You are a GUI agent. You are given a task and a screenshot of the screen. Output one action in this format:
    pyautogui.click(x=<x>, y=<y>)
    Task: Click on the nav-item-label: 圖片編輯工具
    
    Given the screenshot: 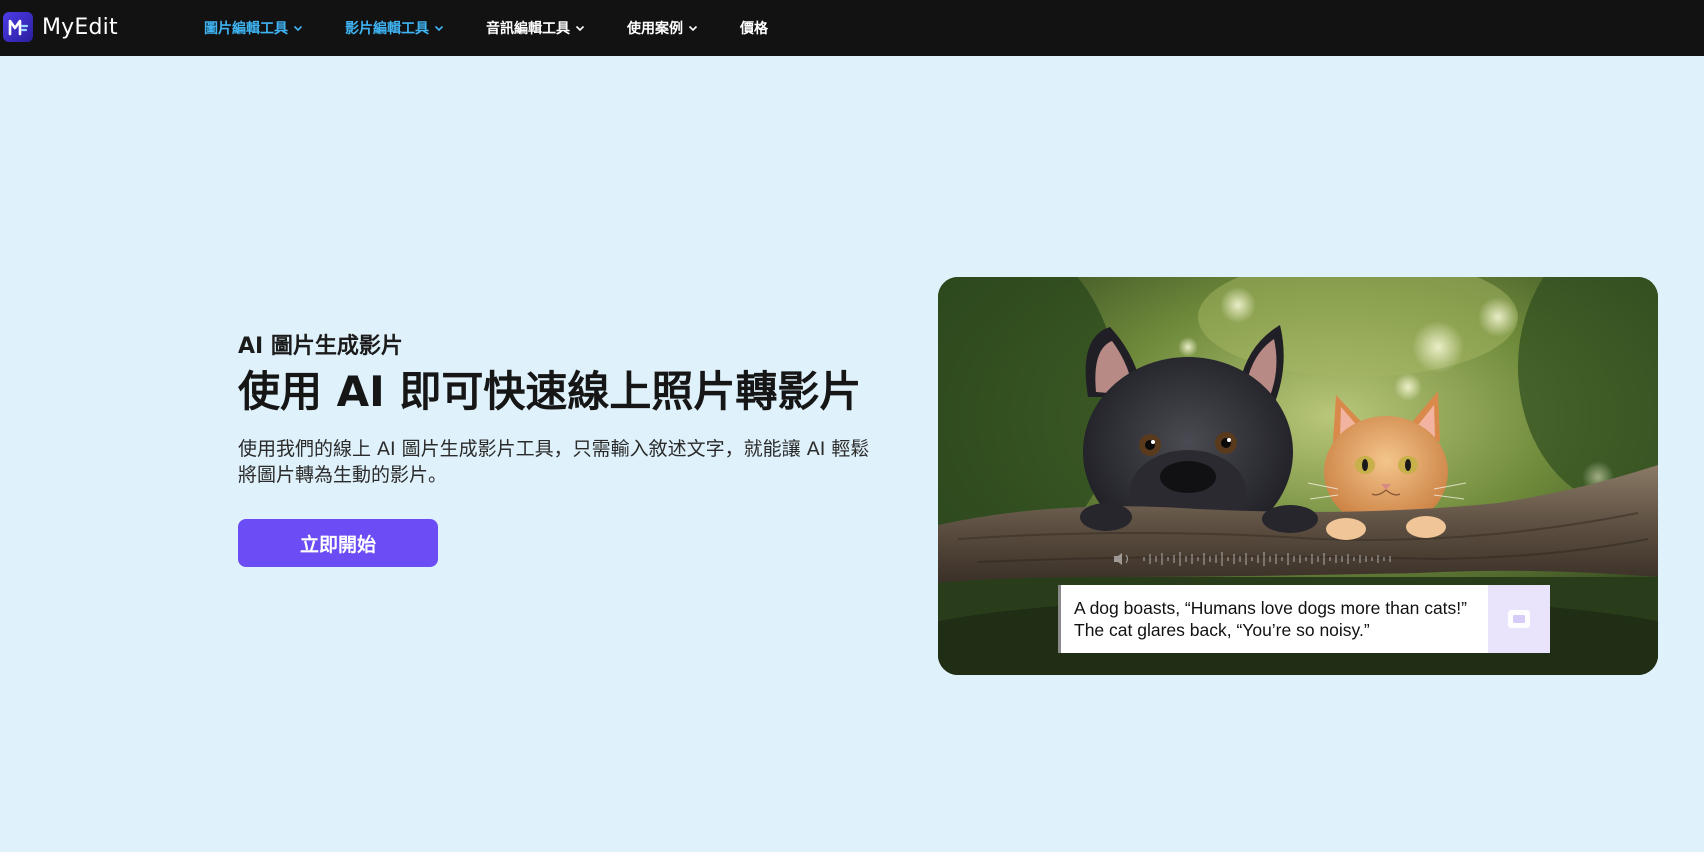 What is the action you would take?
    pyautogui.click(x=246, y=29)
    